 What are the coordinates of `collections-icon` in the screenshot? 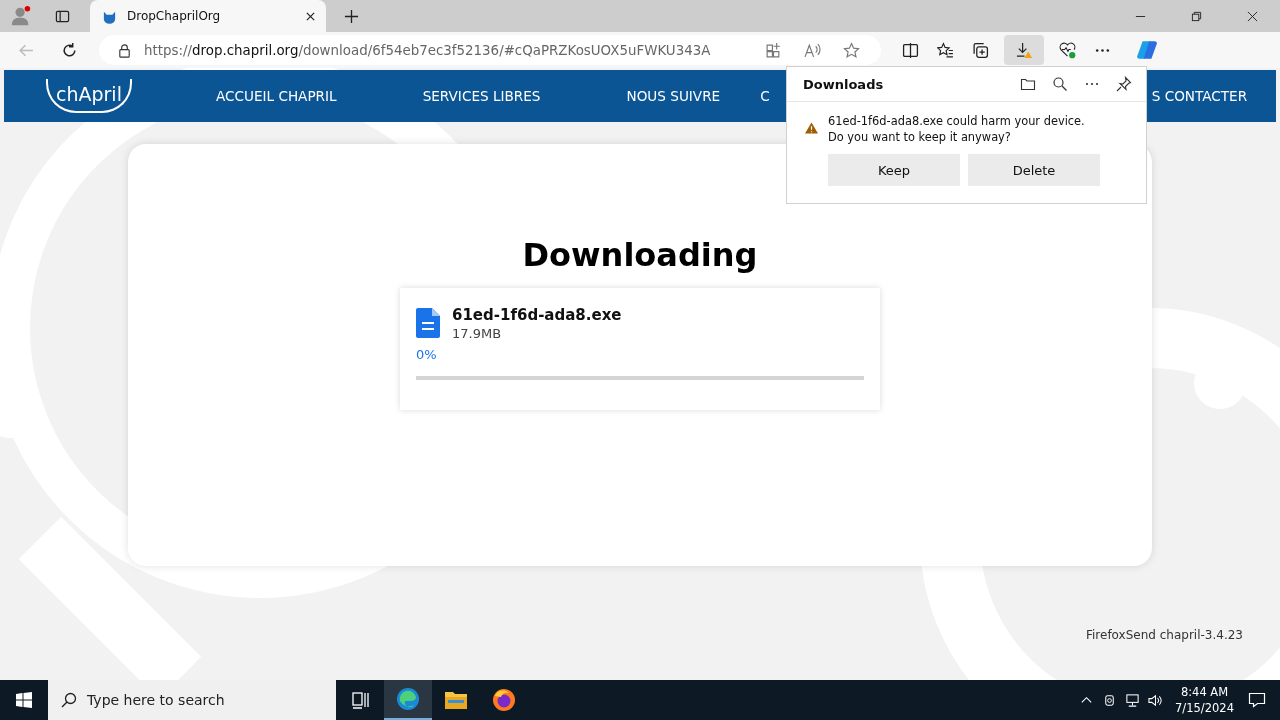 It's located at (980, 50).